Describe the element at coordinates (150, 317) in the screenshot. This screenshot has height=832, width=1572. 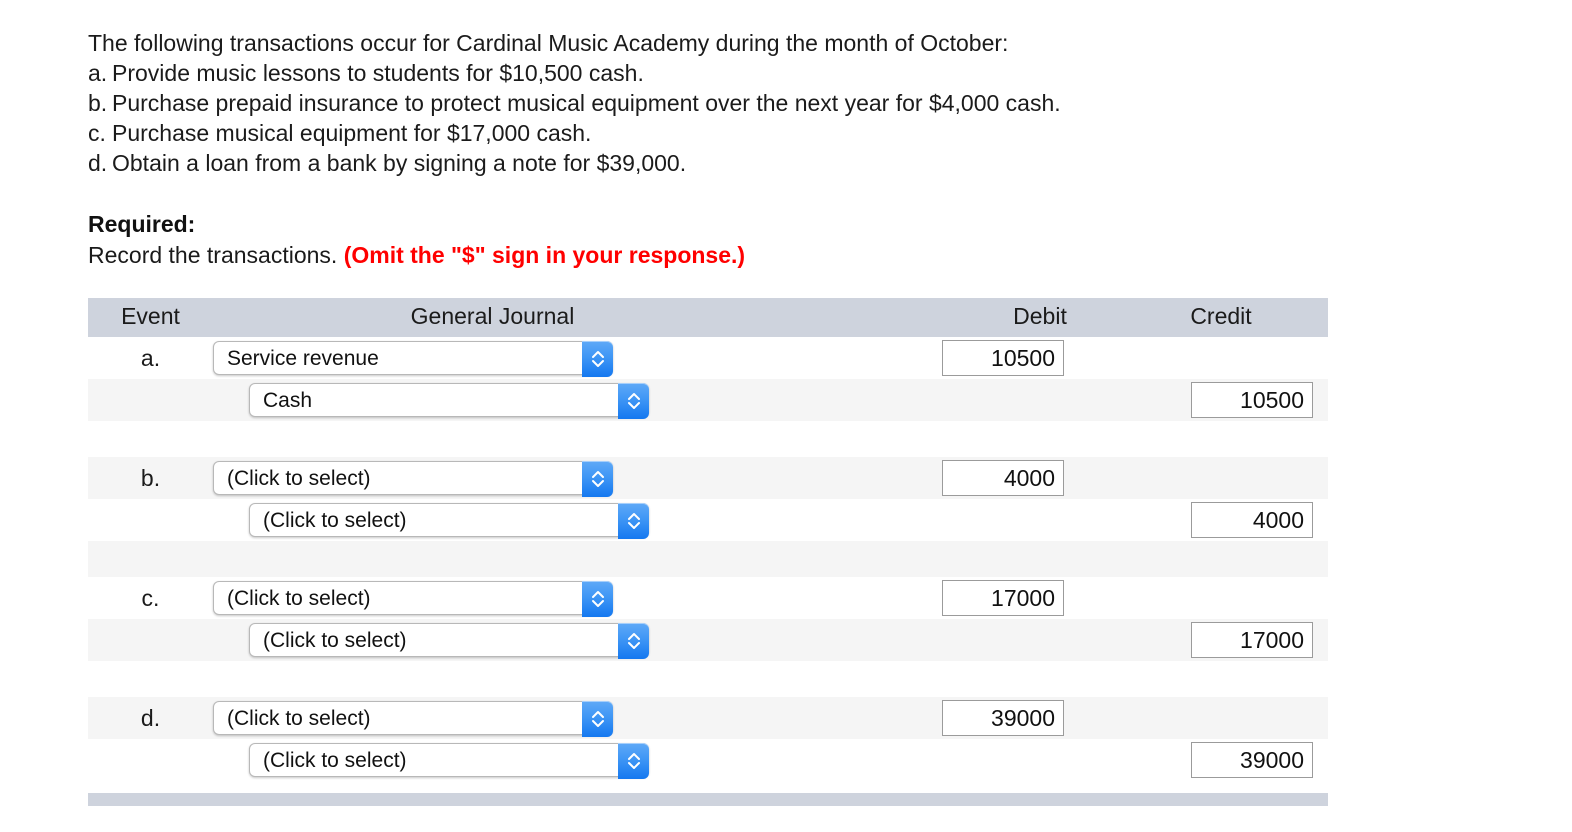
I see `column-header-event: Event` at that location.